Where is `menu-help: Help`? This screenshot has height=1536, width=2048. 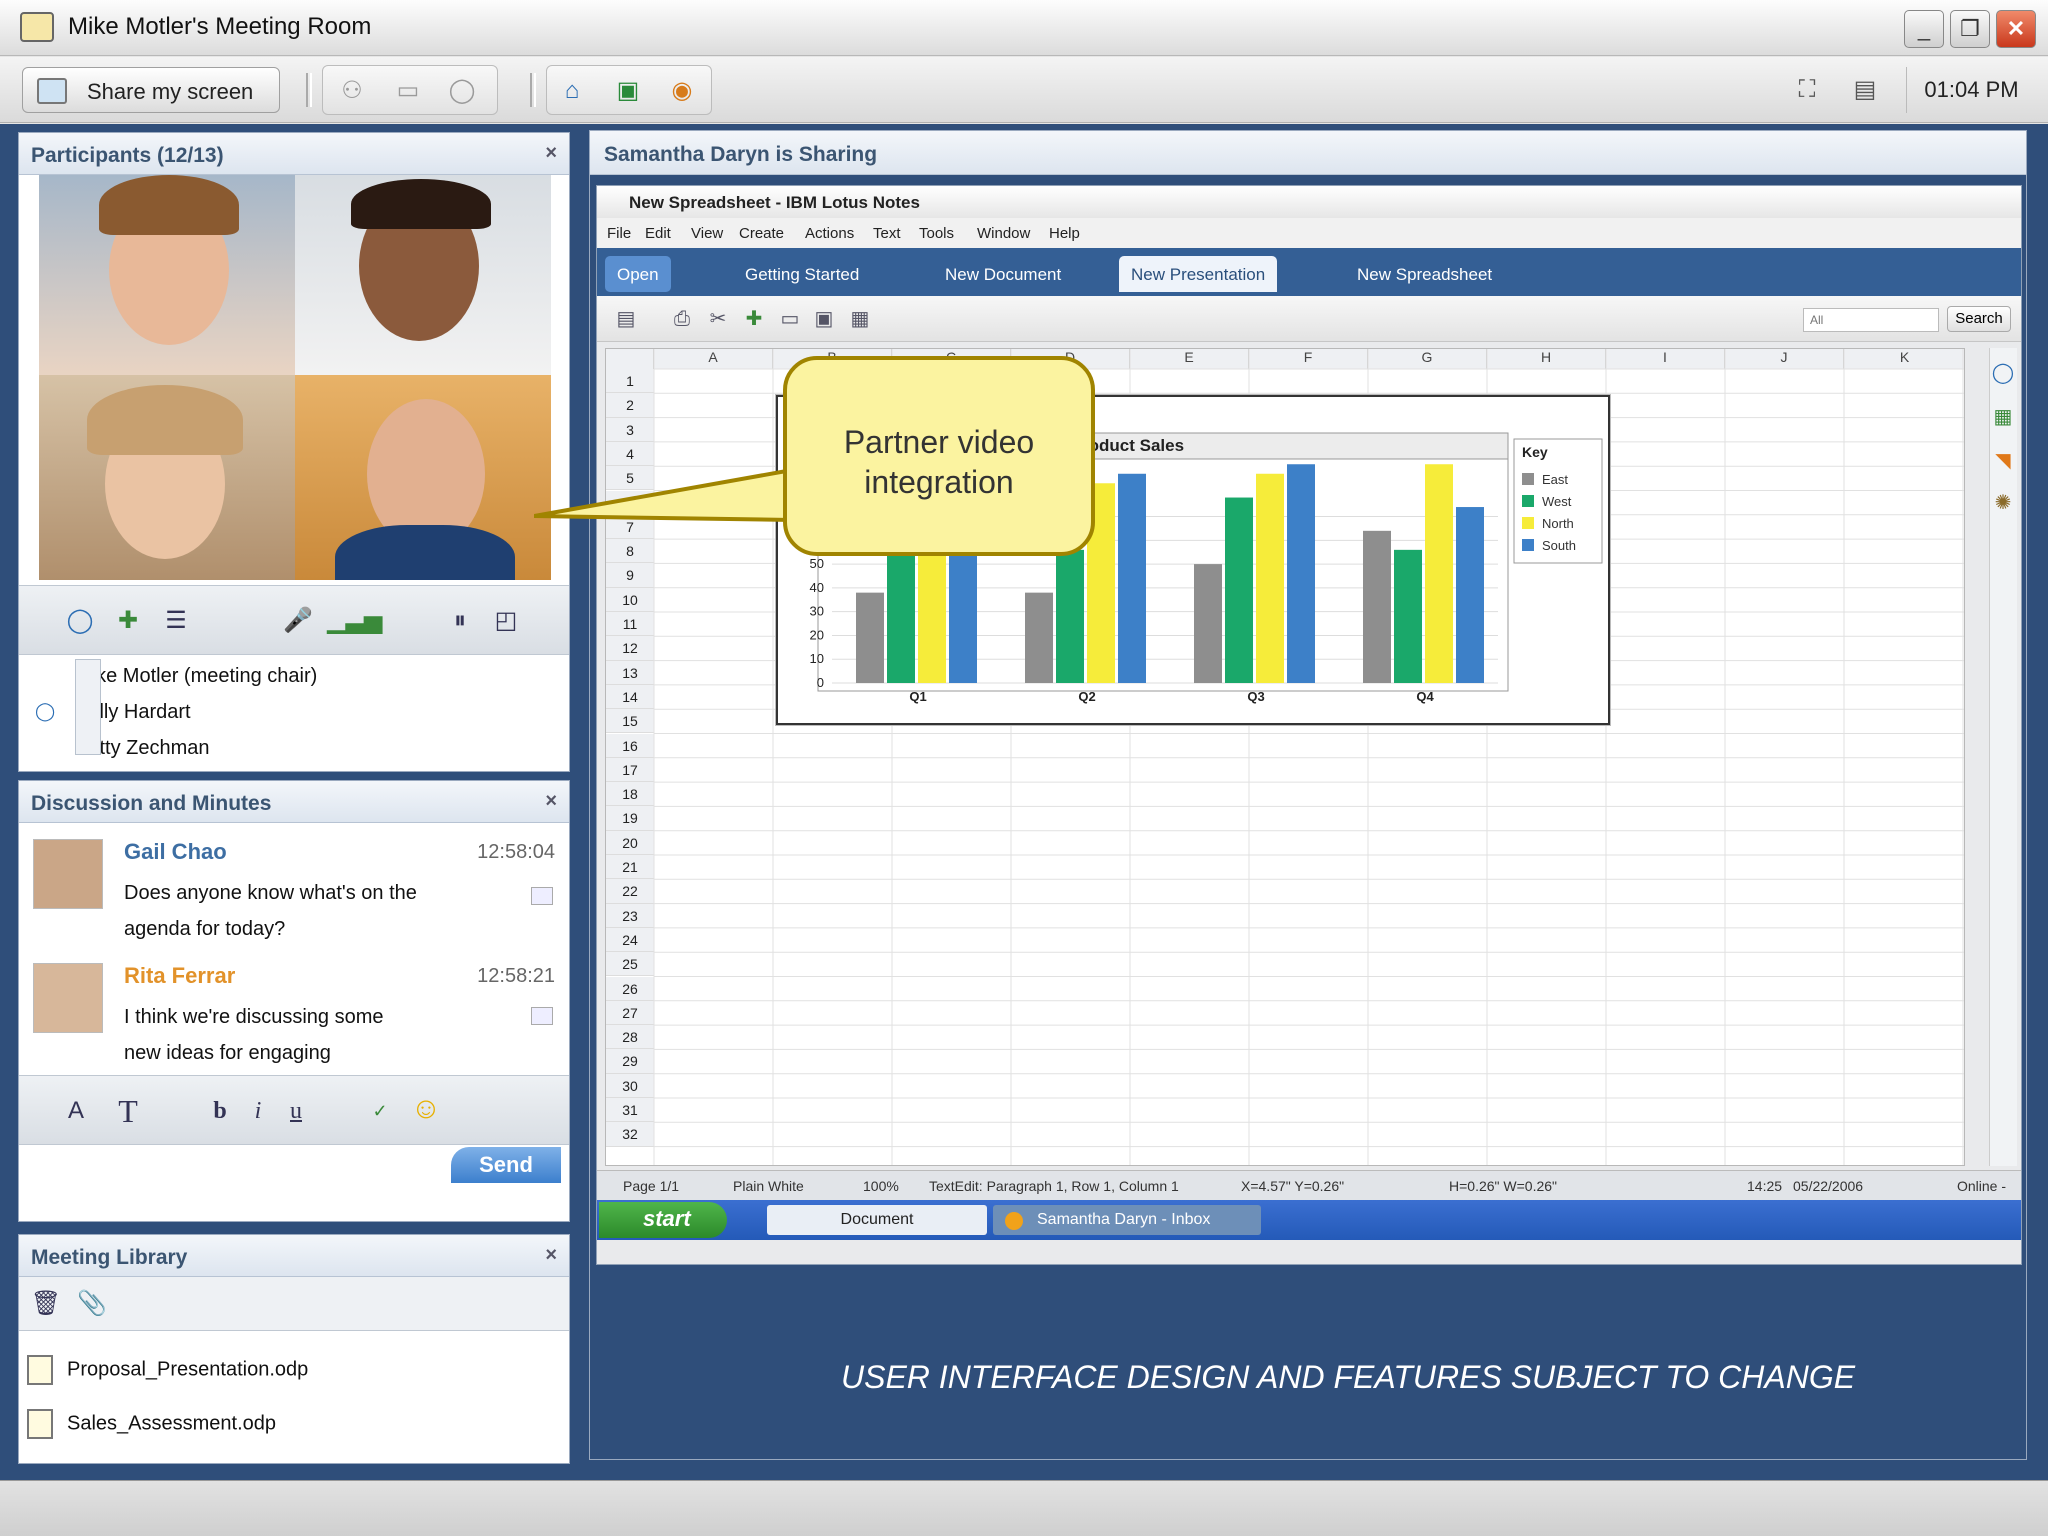
menu-help: Help is located at coordinates (1064, 233).